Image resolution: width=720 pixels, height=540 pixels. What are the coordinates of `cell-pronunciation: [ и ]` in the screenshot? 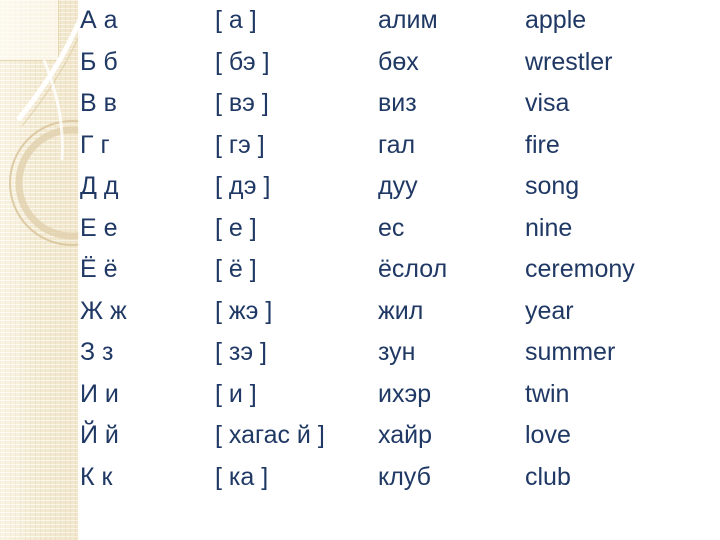 It's located at (236, 393).